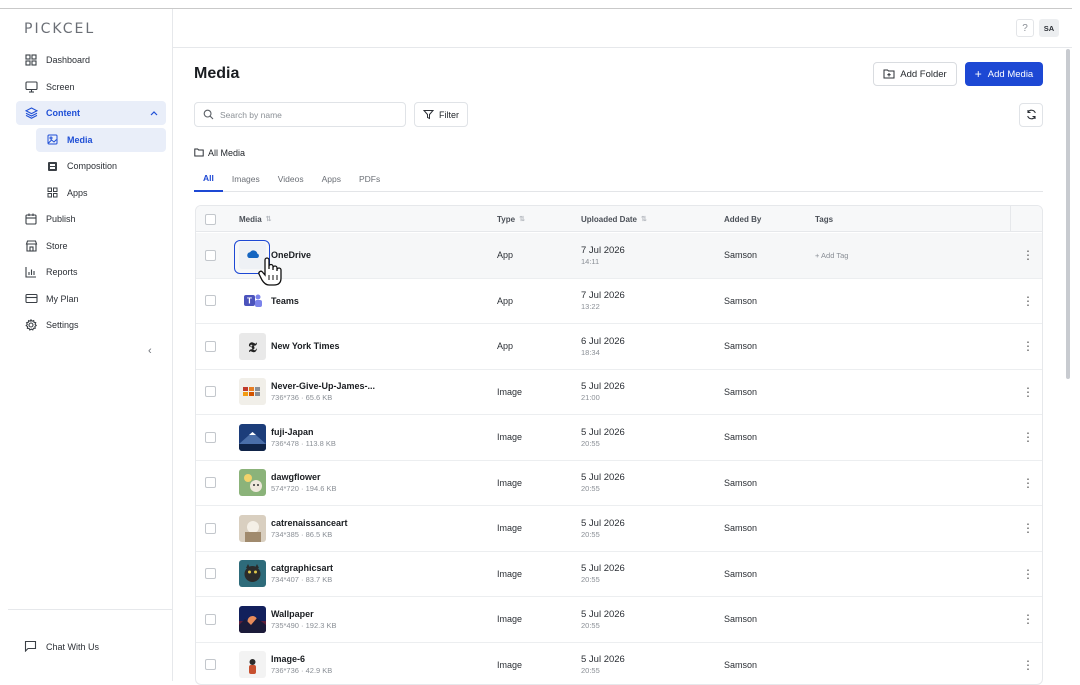 This screenshot has width=1080, height=685. I want to click on media-cell: Image-6736*736 · 42.9 KB, so click(285, 664).